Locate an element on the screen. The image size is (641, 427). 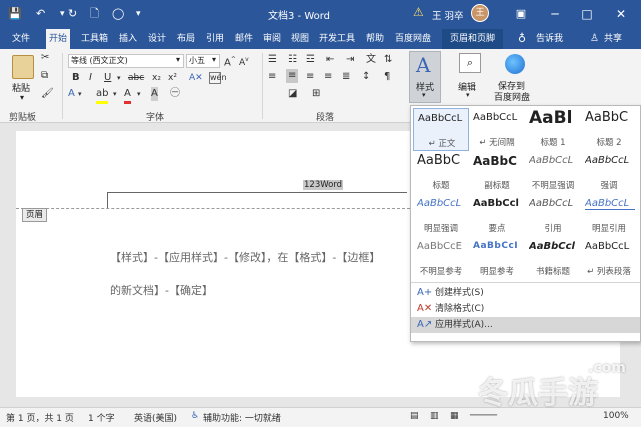
tab-review: 审阅 is located at coordinates (272, 39).